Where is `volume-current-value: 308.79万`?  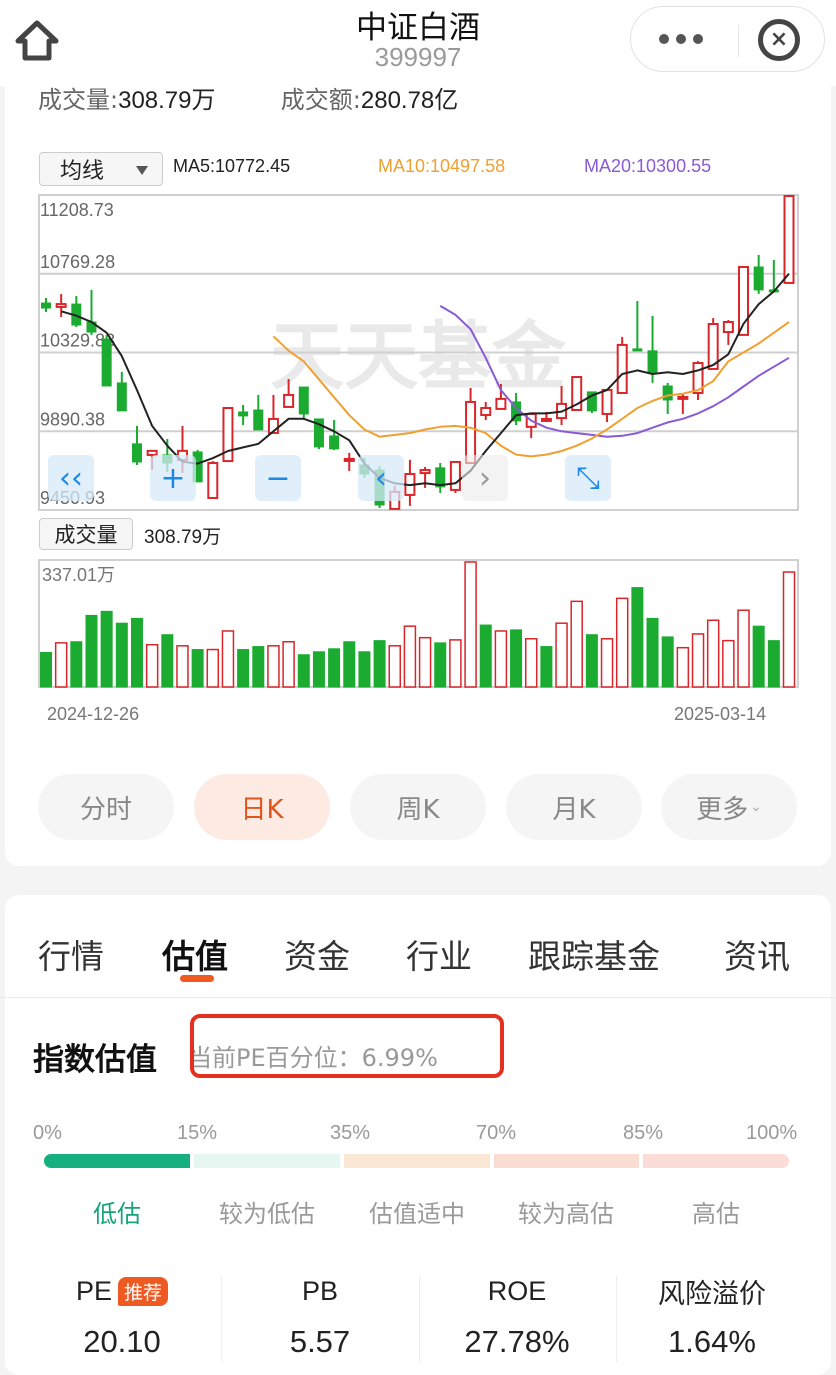
volume-current-value: 308.79万 is located at coordinates (183, 537).